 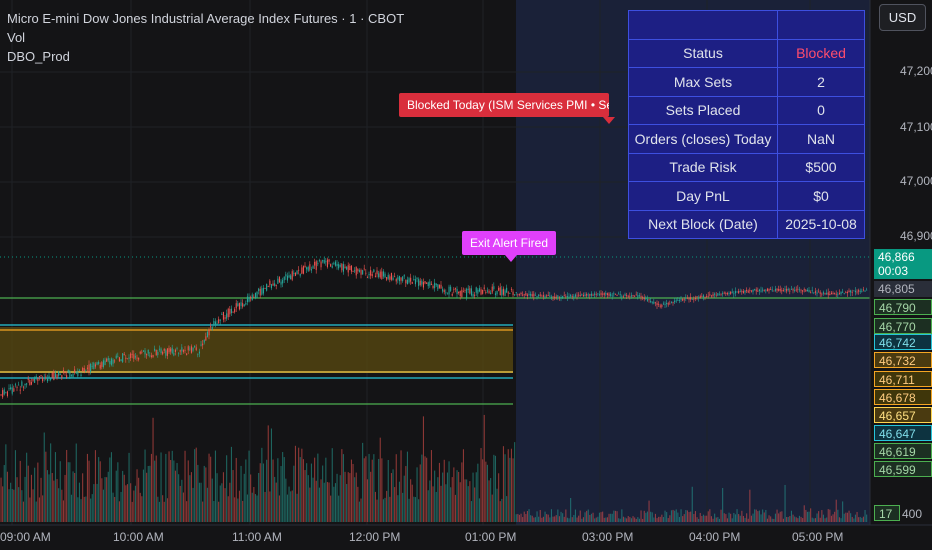 I want to click on price-tag: 46,732, so click(x=903, y=360).